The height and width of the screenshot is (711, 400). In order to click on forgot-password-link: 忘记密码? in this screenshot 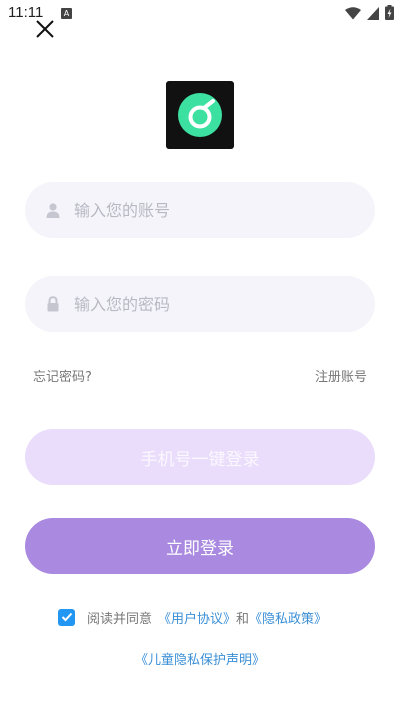, I will do `click(62, 375)`.